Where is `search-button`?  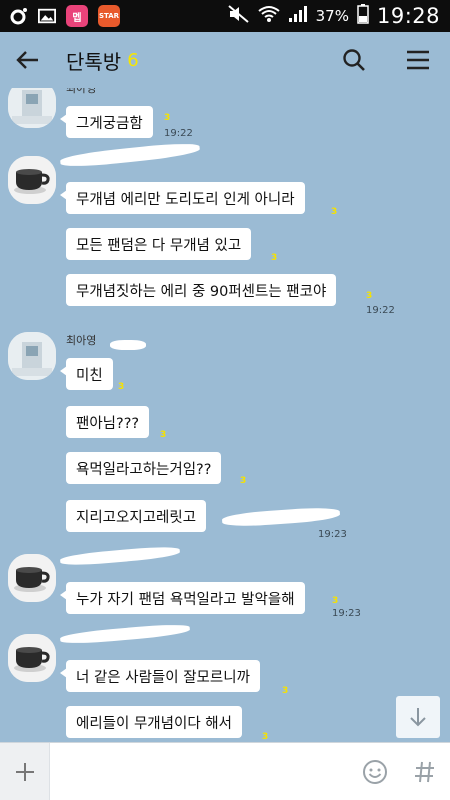 search-button is located at coordinates (354, 60).